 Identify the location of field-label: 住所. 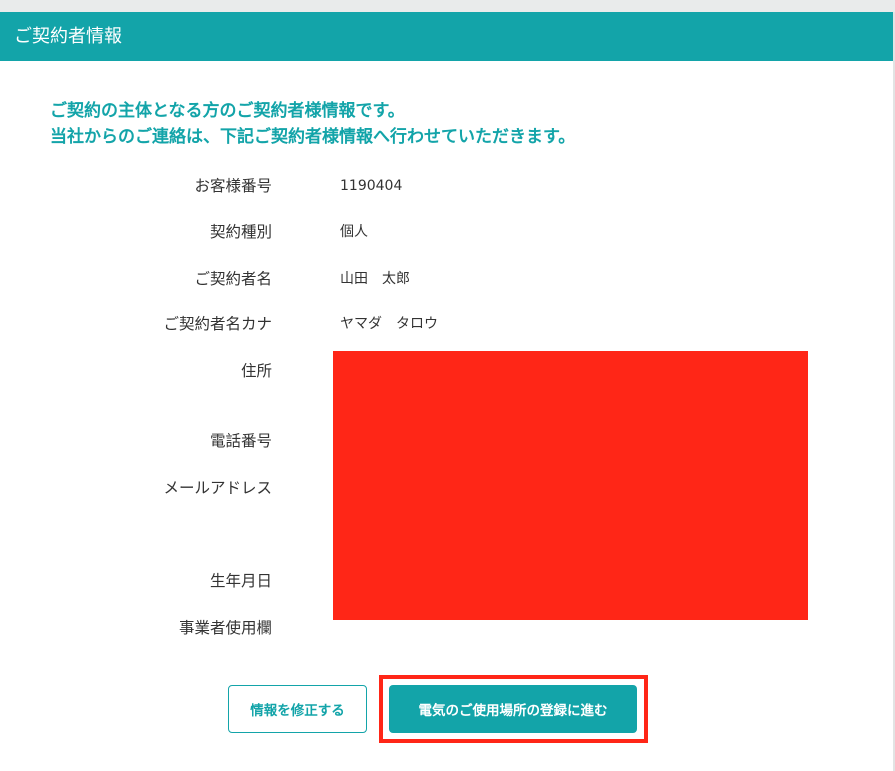
(256, 371).